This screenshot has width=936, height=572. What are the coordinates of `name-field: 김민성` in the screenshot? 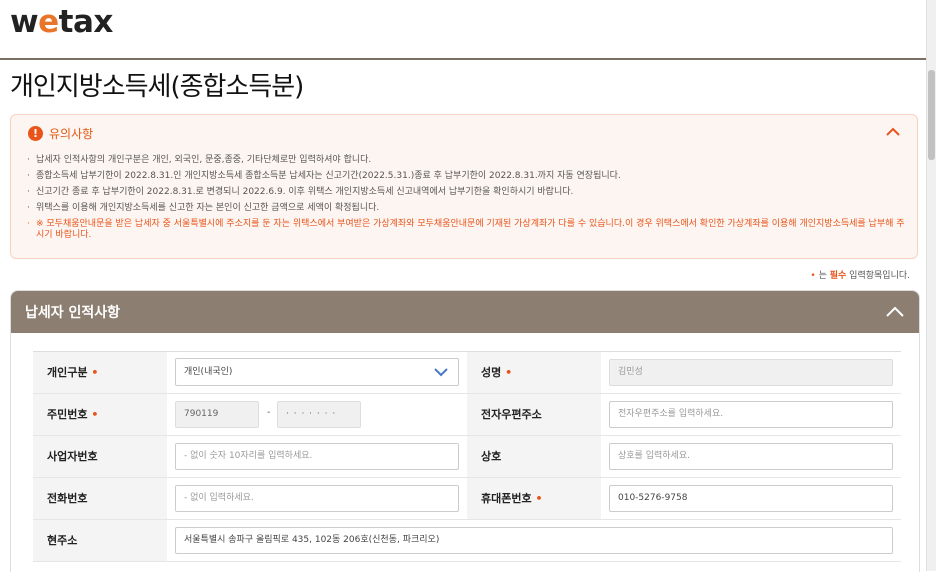 It's located at (751, 372).